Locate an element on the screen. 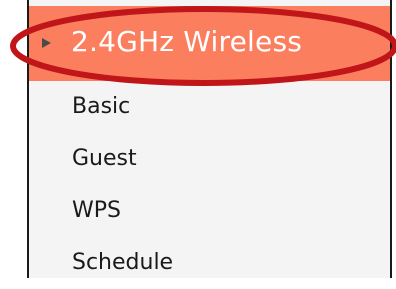 Image resolution: width=396 pixels, height=289 pixels. menu-header-label: 2.4GHz Wireless is located at coordinates (187, 41).